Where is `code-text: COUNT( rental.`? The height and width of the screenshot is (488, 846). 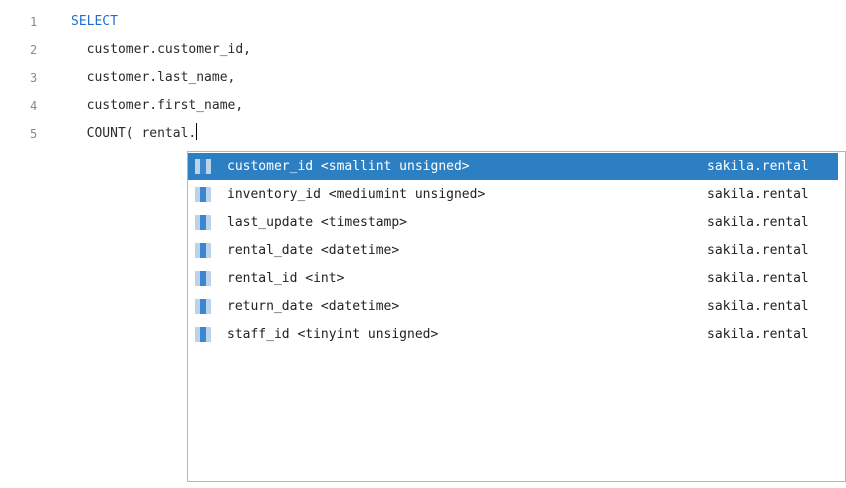
code-text: COUNT( rental. is located at coordinates (134, 133).